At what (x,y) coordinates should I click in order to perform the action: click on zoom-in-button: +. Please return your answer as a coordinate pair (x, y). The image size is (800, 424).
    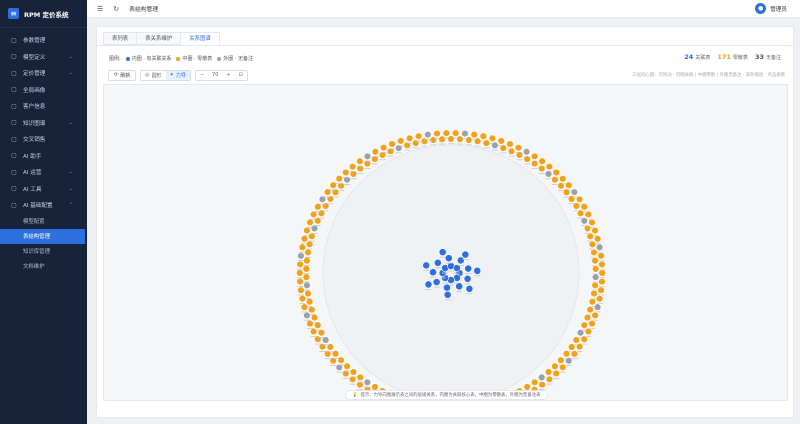
    Looking at the image, I should click on (228, 75).